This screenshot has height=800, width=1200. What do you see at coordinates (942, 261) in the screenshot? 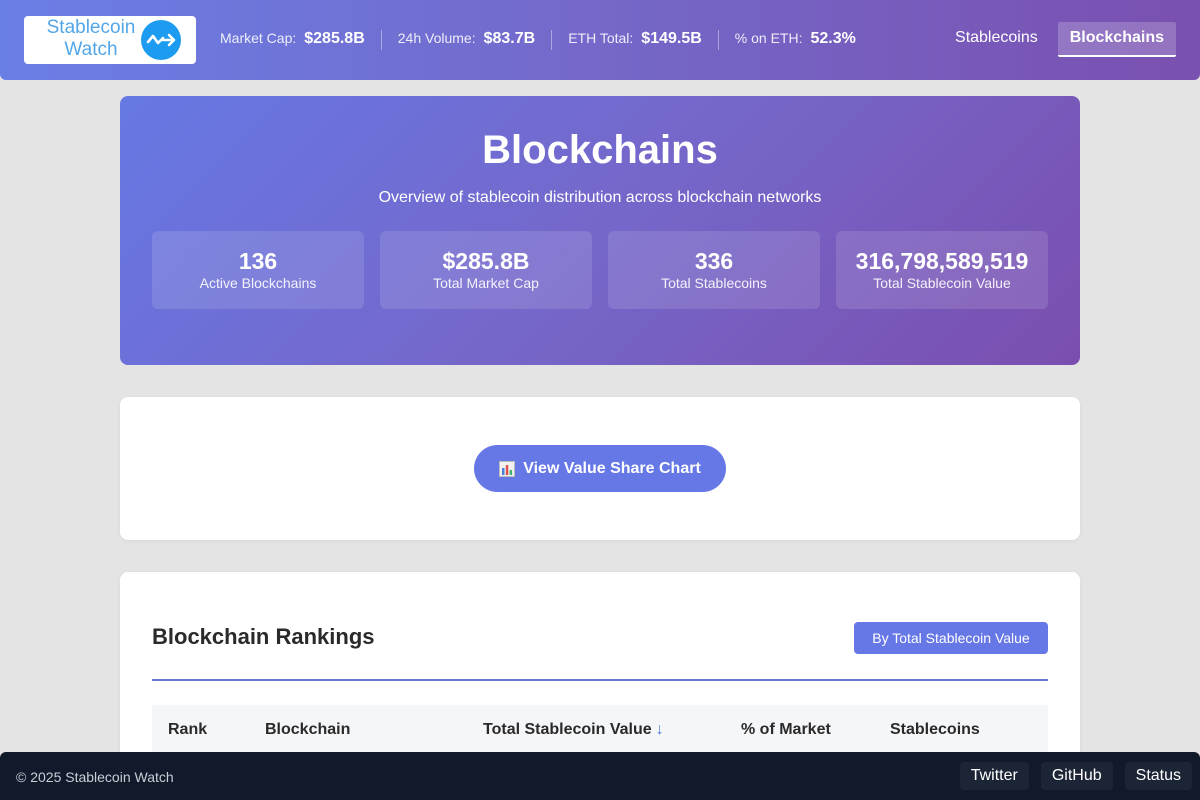
I see `card-value: 316,798,589,519` at bounding box center [942, 261].